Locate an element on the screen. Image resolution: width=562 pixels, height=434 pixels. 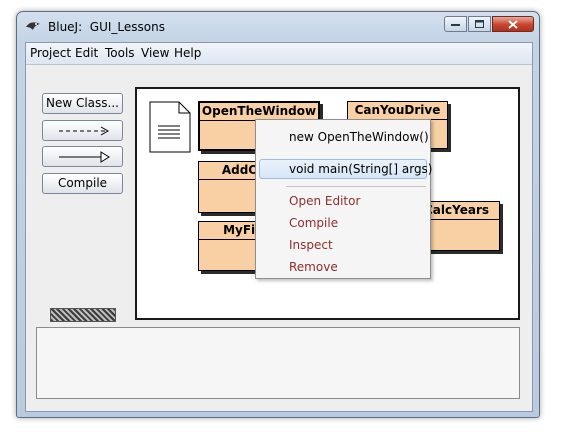
close-button is located at coordinates (513, 24).